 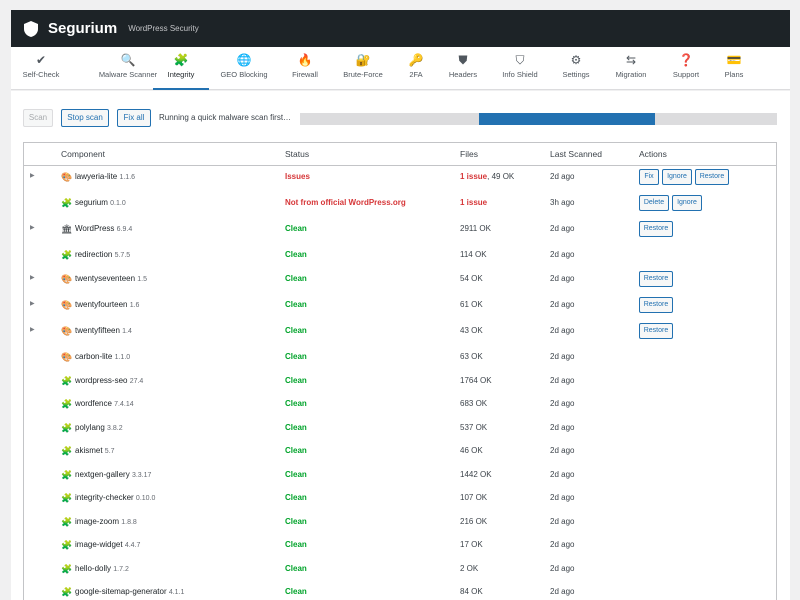 I want to click on scan-button: Scan, so click(x=38, y=118).